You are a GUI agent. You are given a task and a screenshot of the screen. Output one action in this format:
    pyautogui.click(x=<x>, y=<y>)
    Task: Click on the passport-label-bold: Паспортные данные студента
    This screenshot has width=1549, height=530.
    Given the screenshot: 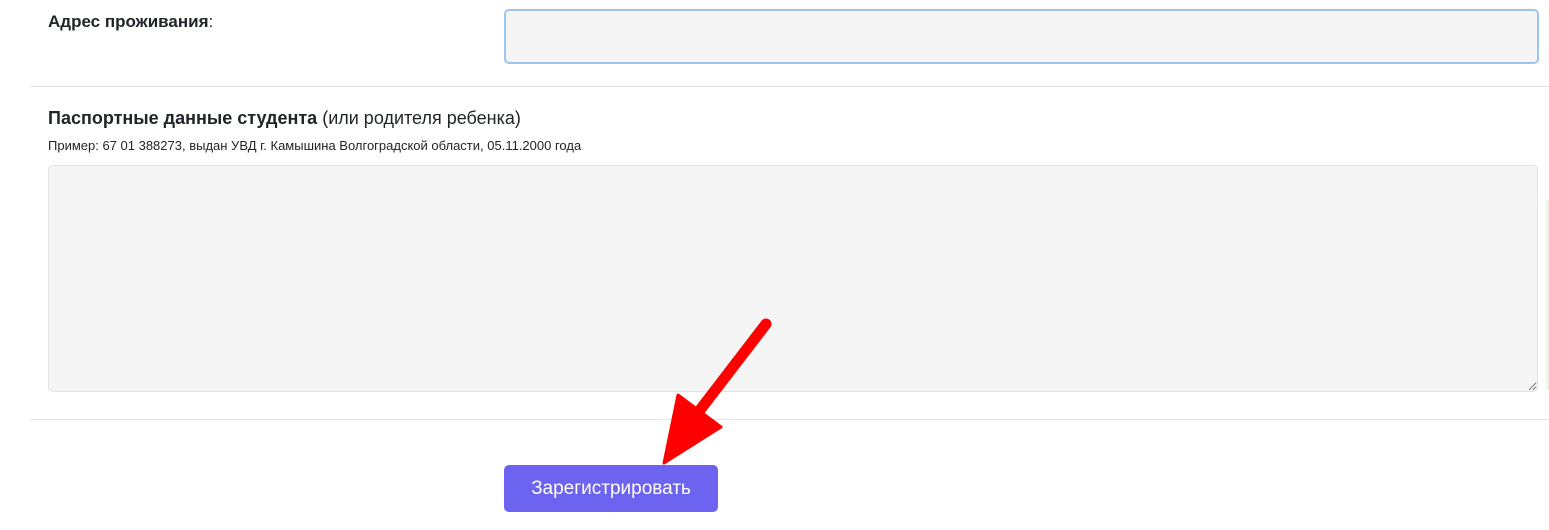 What is the action you would take?
    pyautogui.click(x=183, y=118)
    